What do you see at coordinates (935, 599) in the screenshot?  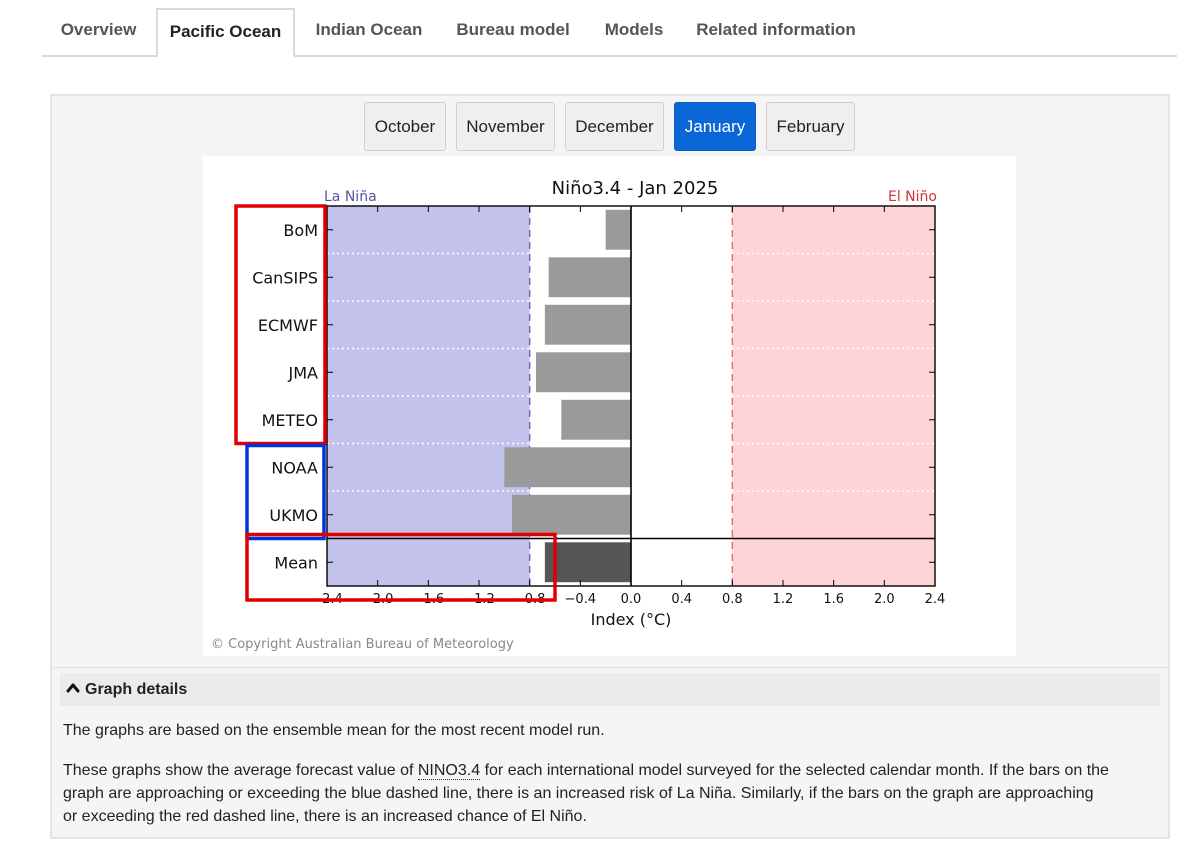 I see `x-tick-label: 2.4` at bounding box center [935, 599].